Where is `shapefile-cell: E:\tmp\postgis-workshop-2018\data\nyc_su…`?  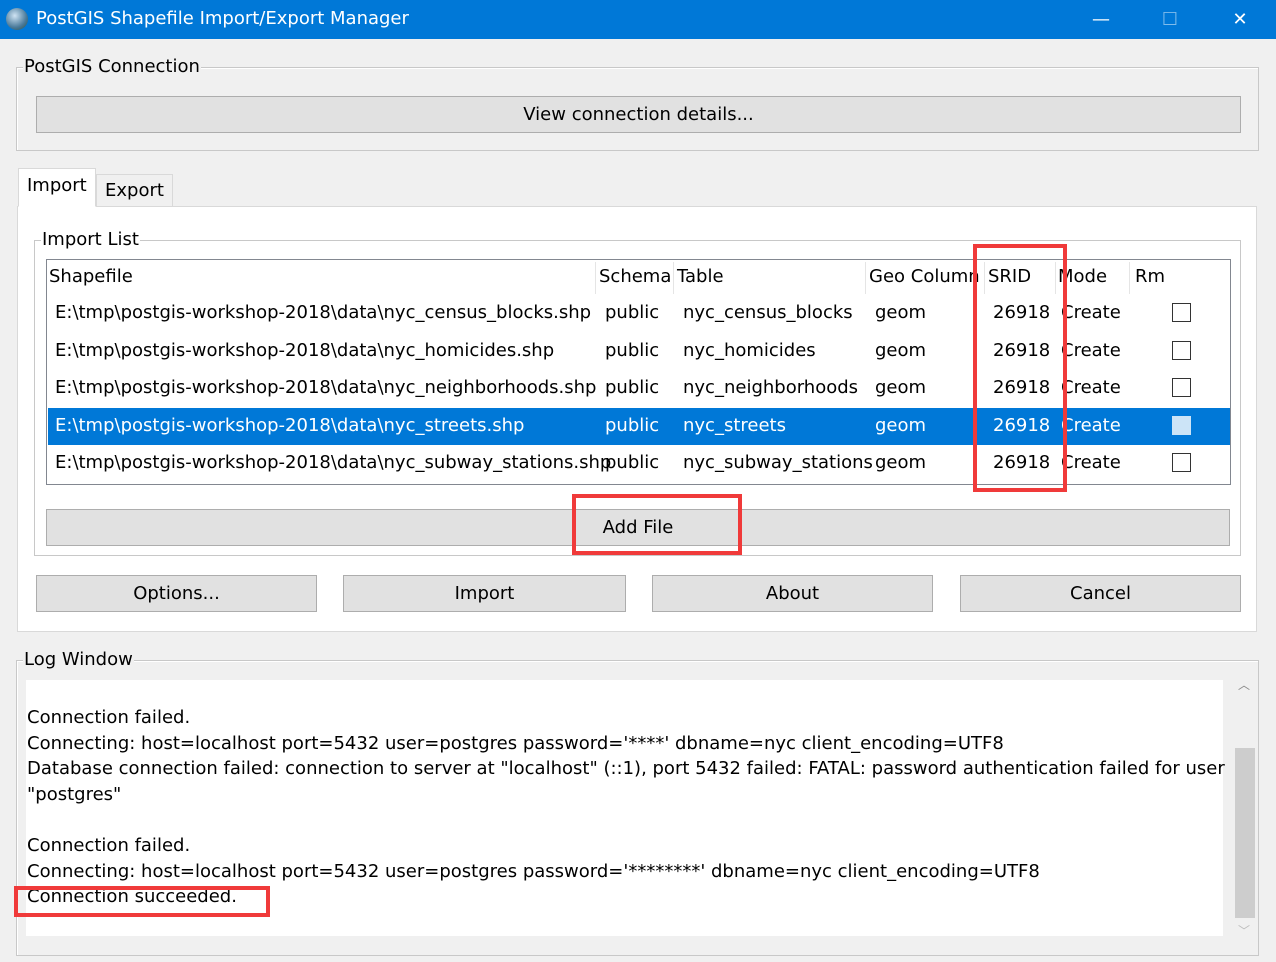
shapefile-cell: E:\tmp\postgis-workshop-2018\data\nyc_su… is located at coordinates (333, 462).